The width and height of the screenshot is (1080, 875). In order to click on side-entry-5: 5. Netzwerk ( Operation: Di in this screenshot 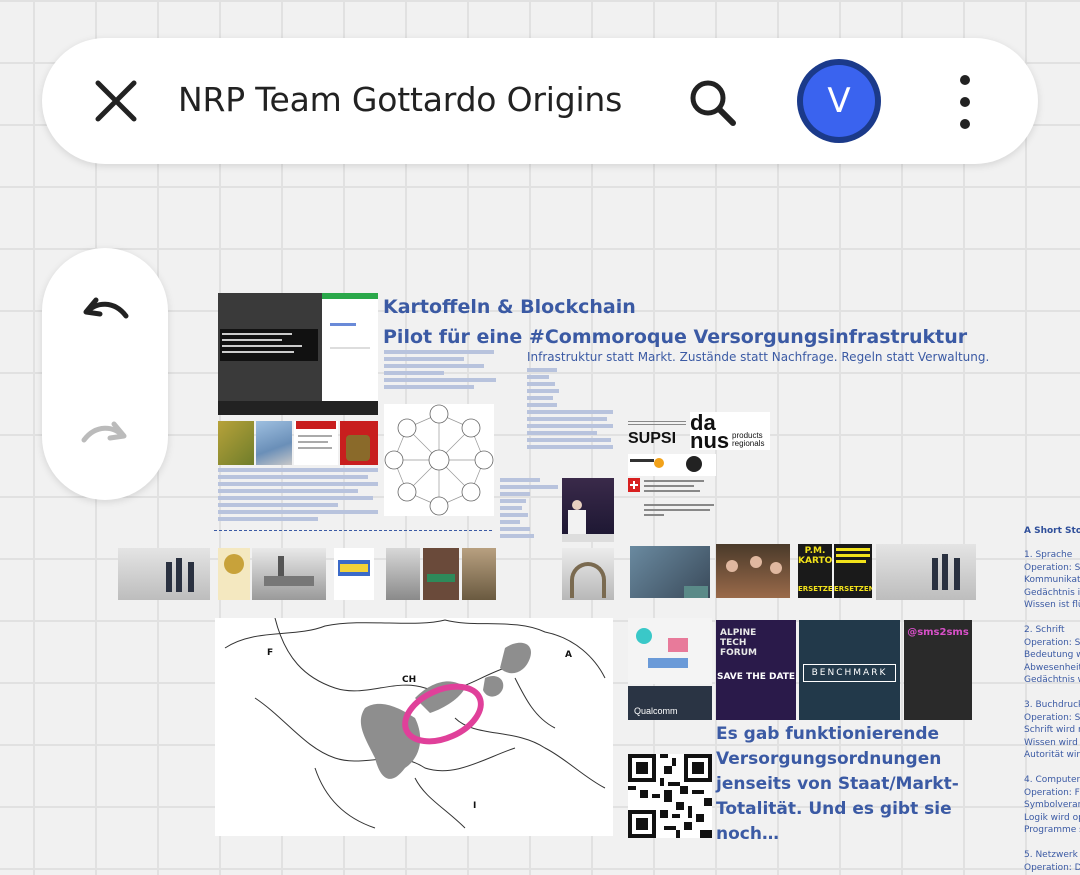, I will do `click(1052, 861)`.